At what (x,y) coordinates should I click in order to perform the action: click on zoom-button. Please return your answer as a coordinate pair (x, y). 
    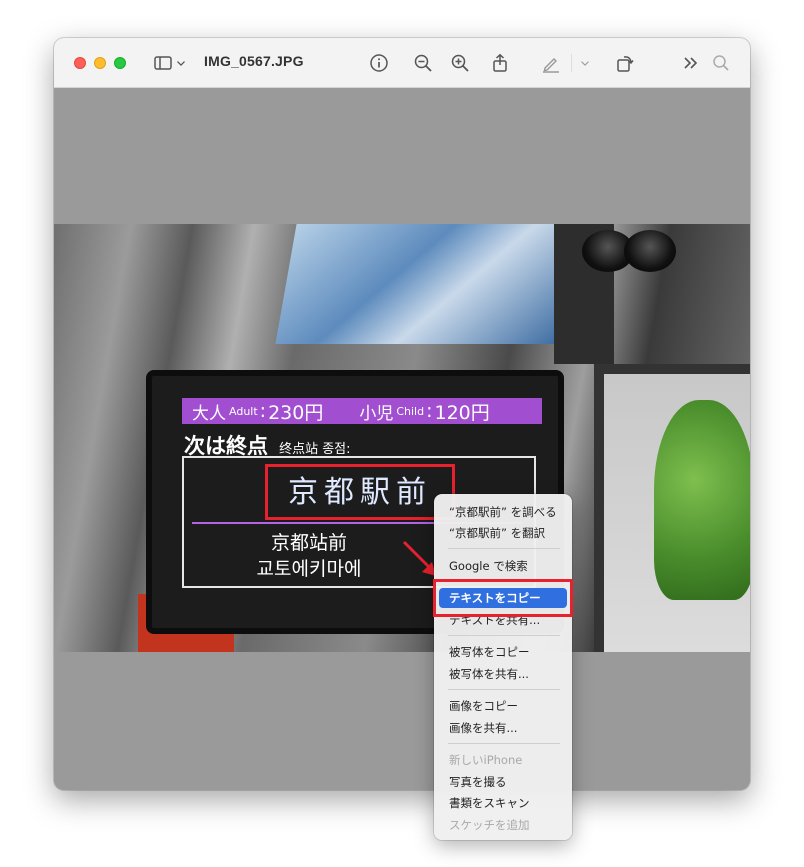
    Looking at the image, I should click on (120, 63).